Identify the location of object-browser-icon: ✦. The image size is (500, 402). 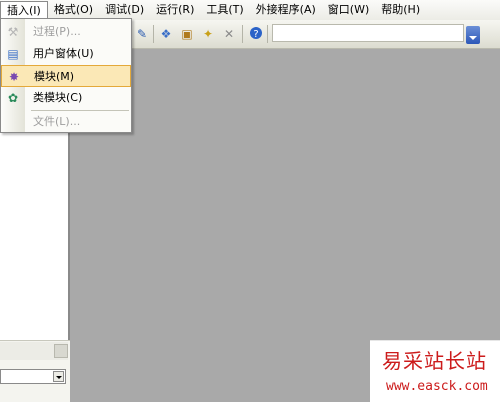
(208, 34).